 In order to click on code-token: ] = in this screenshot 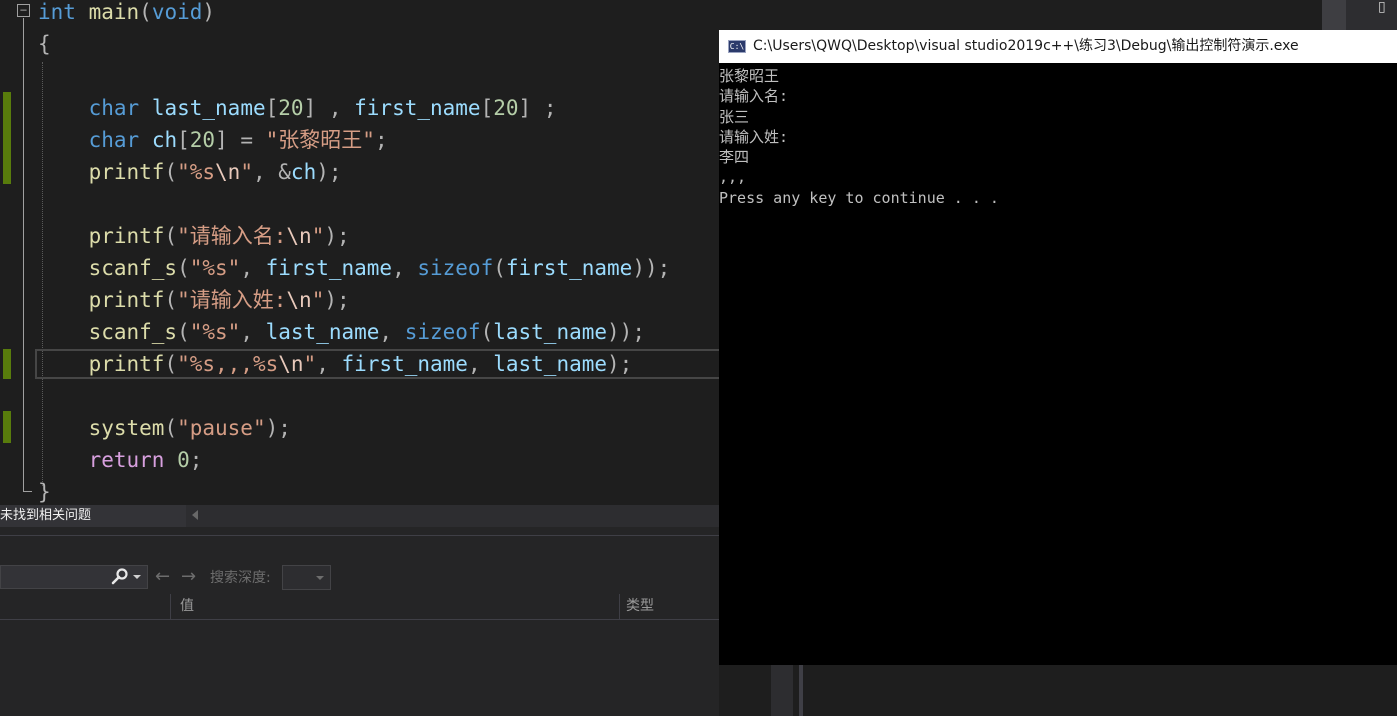, I will do `click(240, 140)`.